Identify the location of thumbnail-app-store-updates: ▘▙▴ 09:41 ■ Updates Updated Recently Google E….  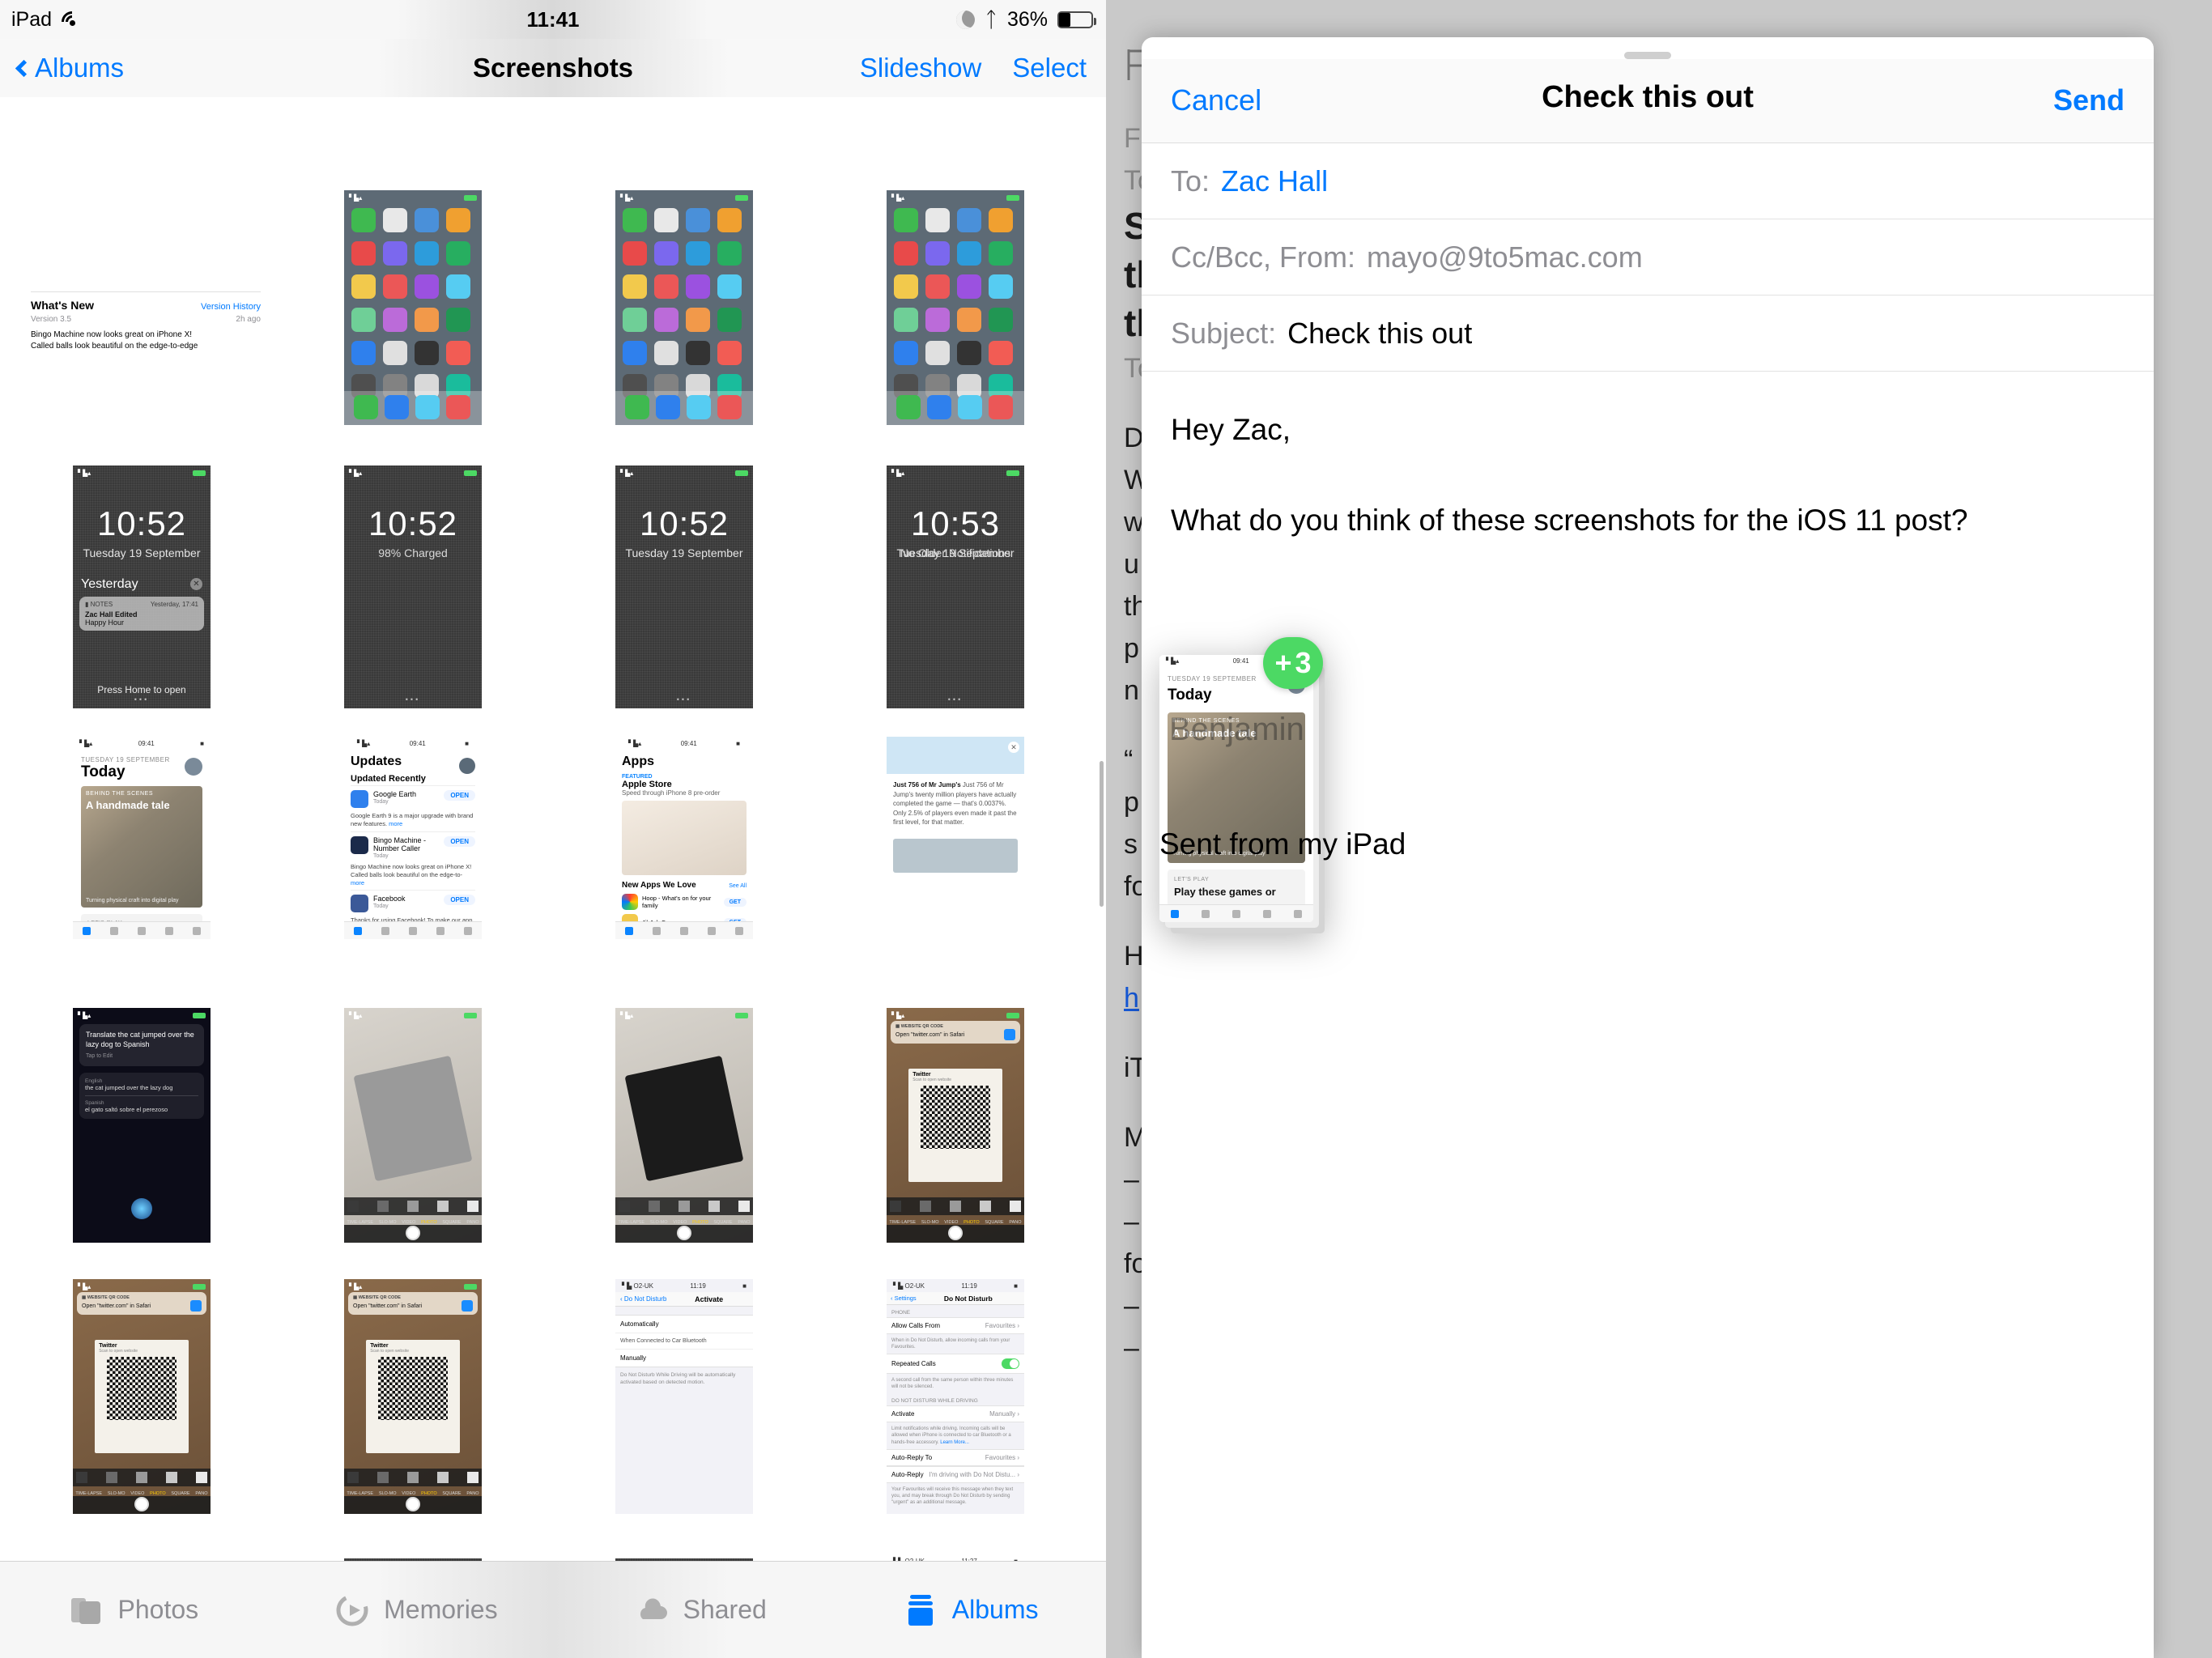
(413, 838).